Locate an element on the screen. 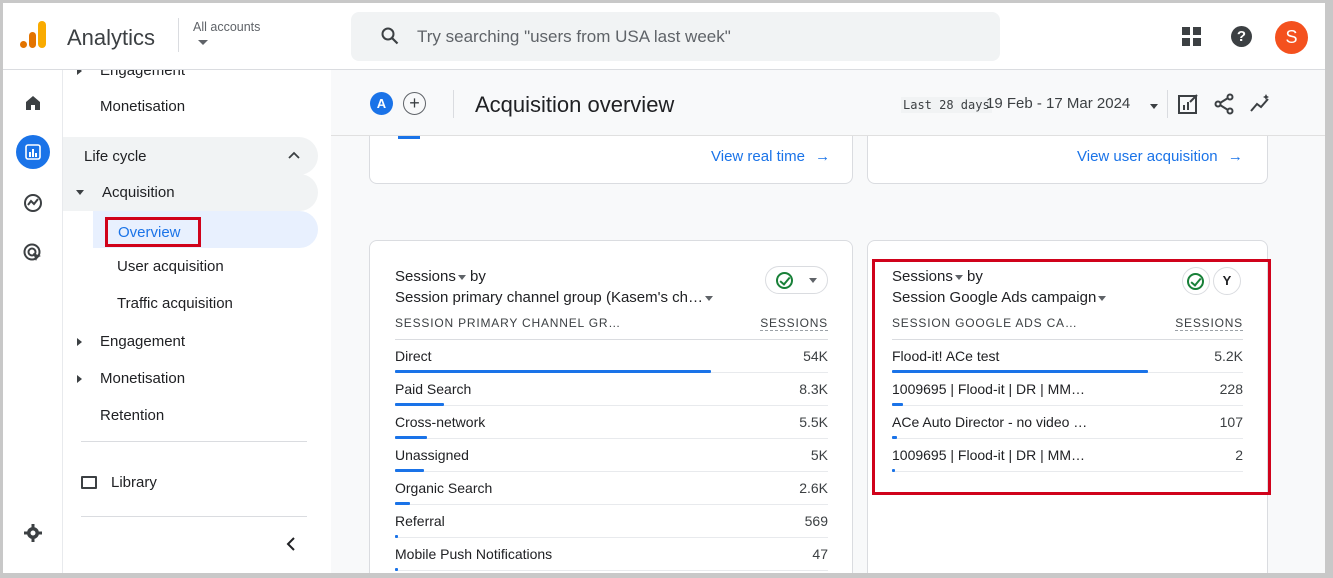 This screenshot has width=1333, height=578. row-value: 5.5K is located at coordinates (813, 422).